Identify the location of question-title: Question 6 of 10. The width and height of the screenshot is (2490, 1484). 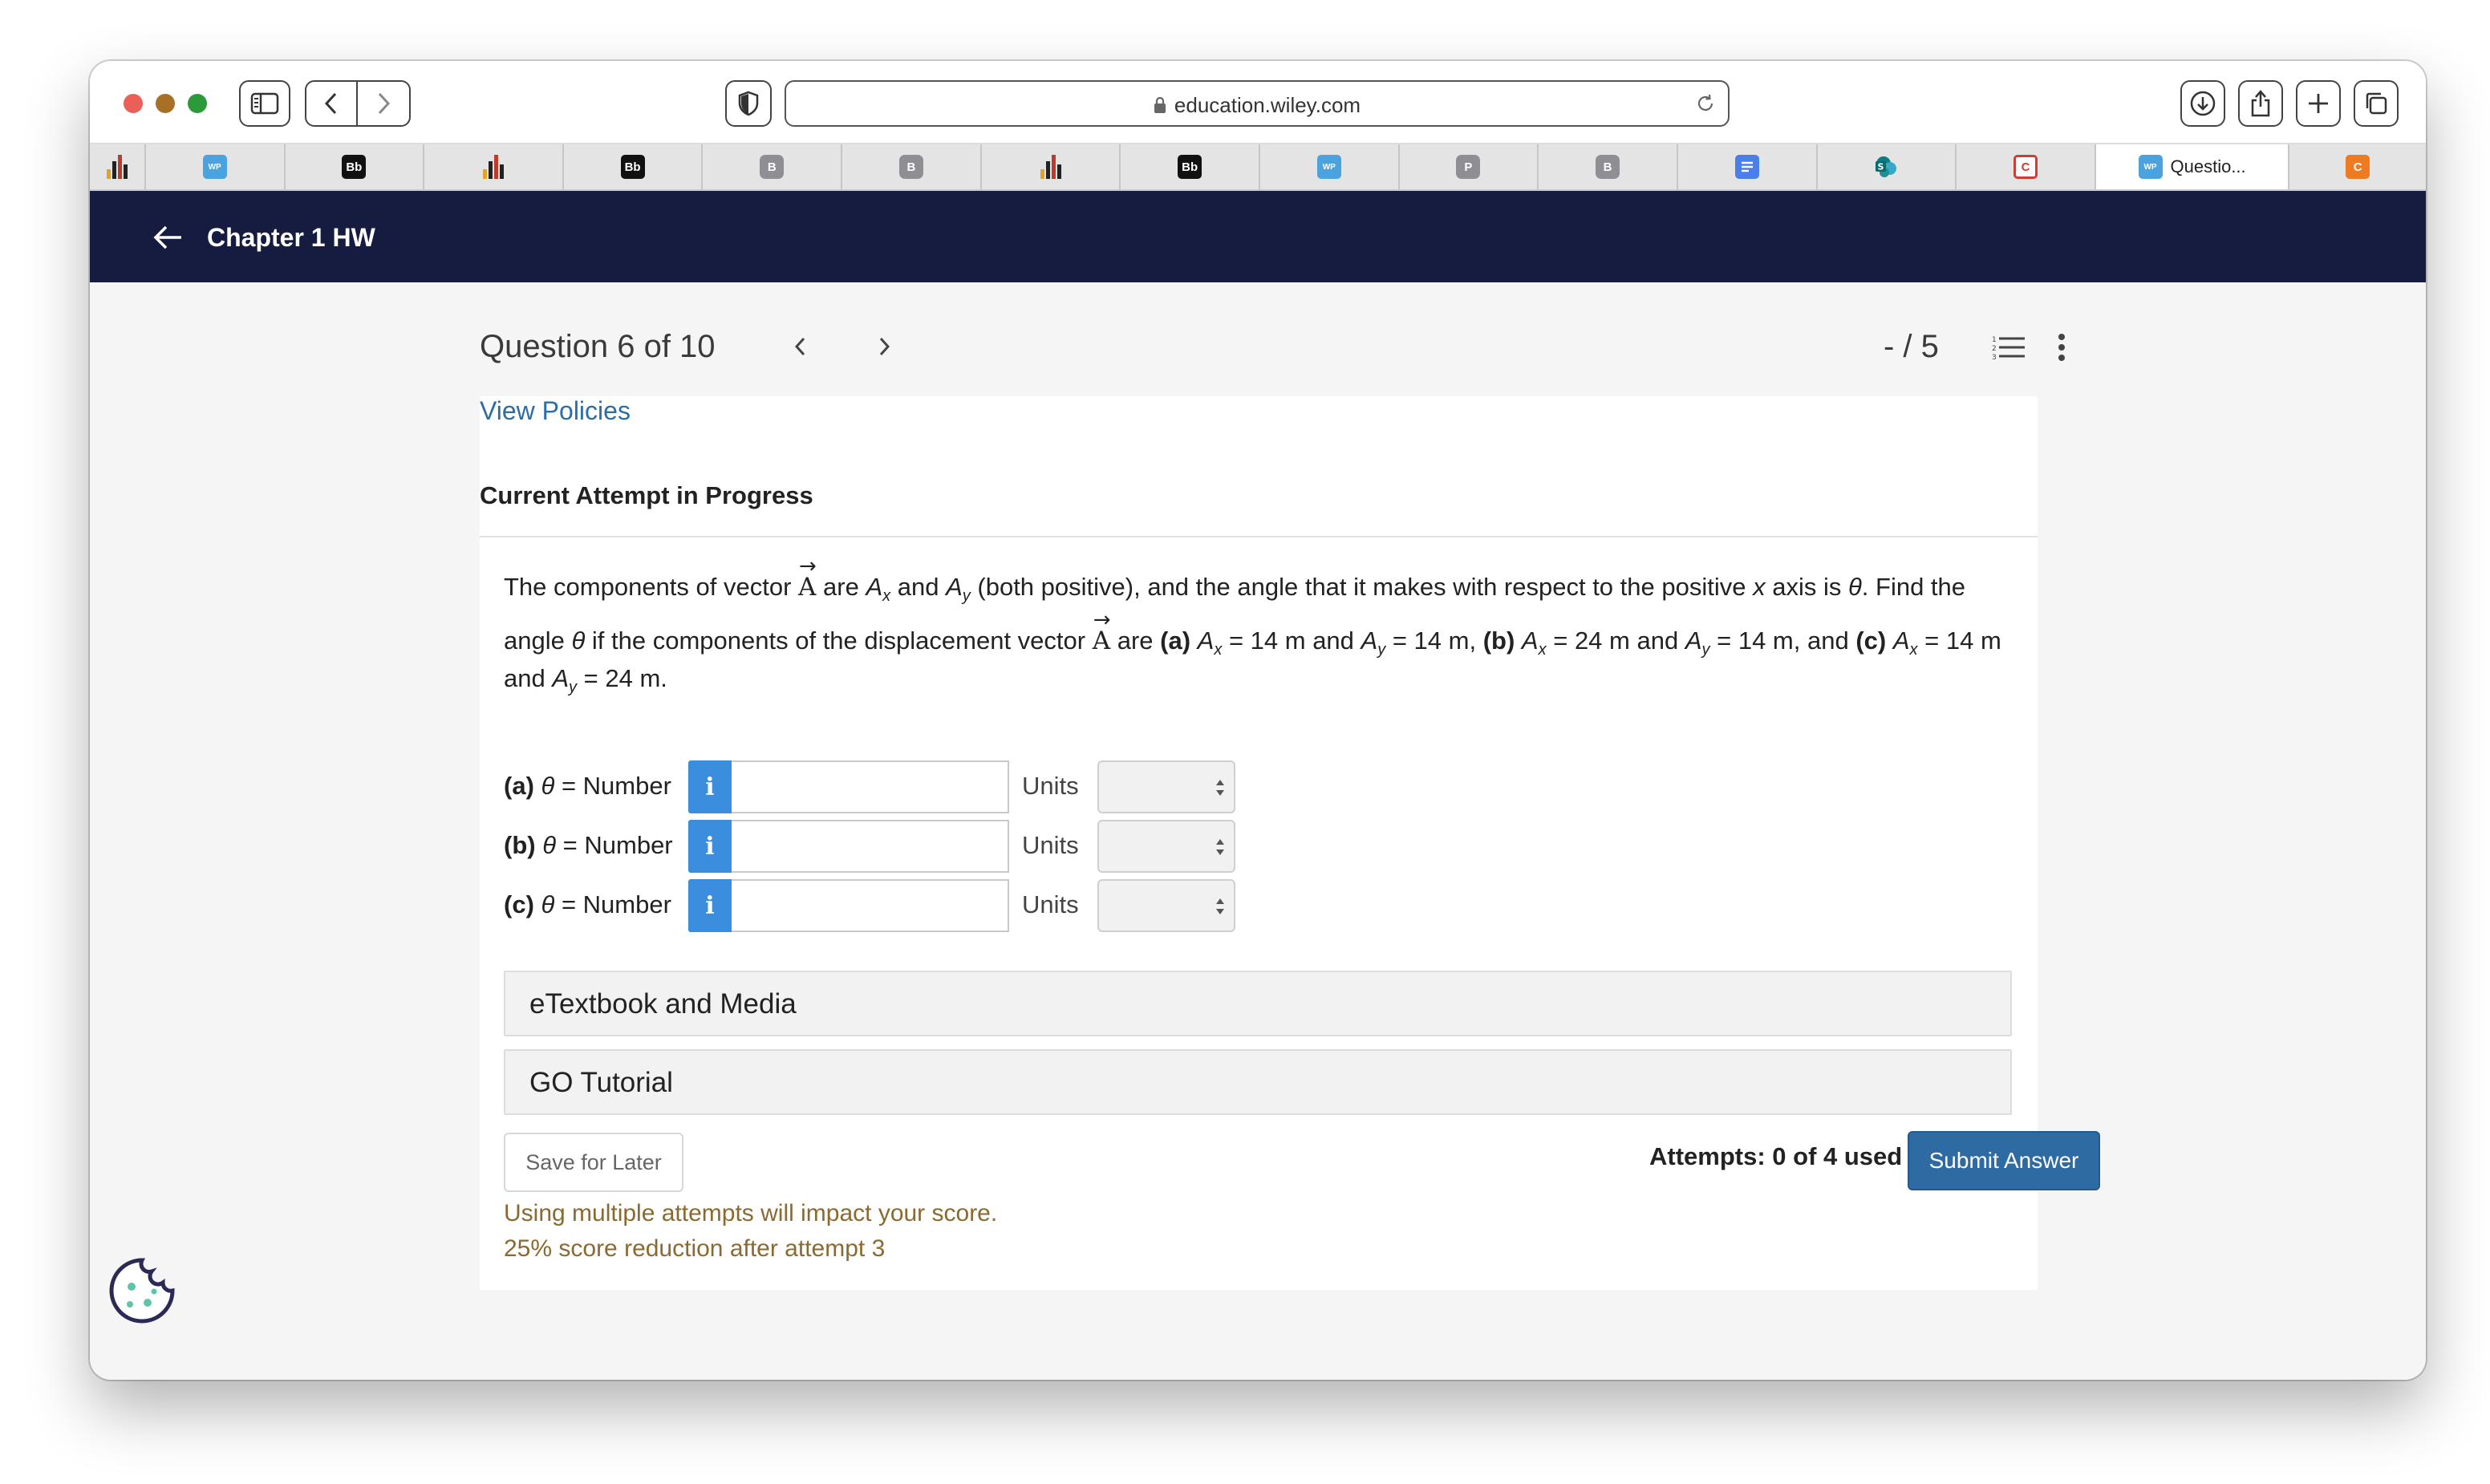
(598, 346).